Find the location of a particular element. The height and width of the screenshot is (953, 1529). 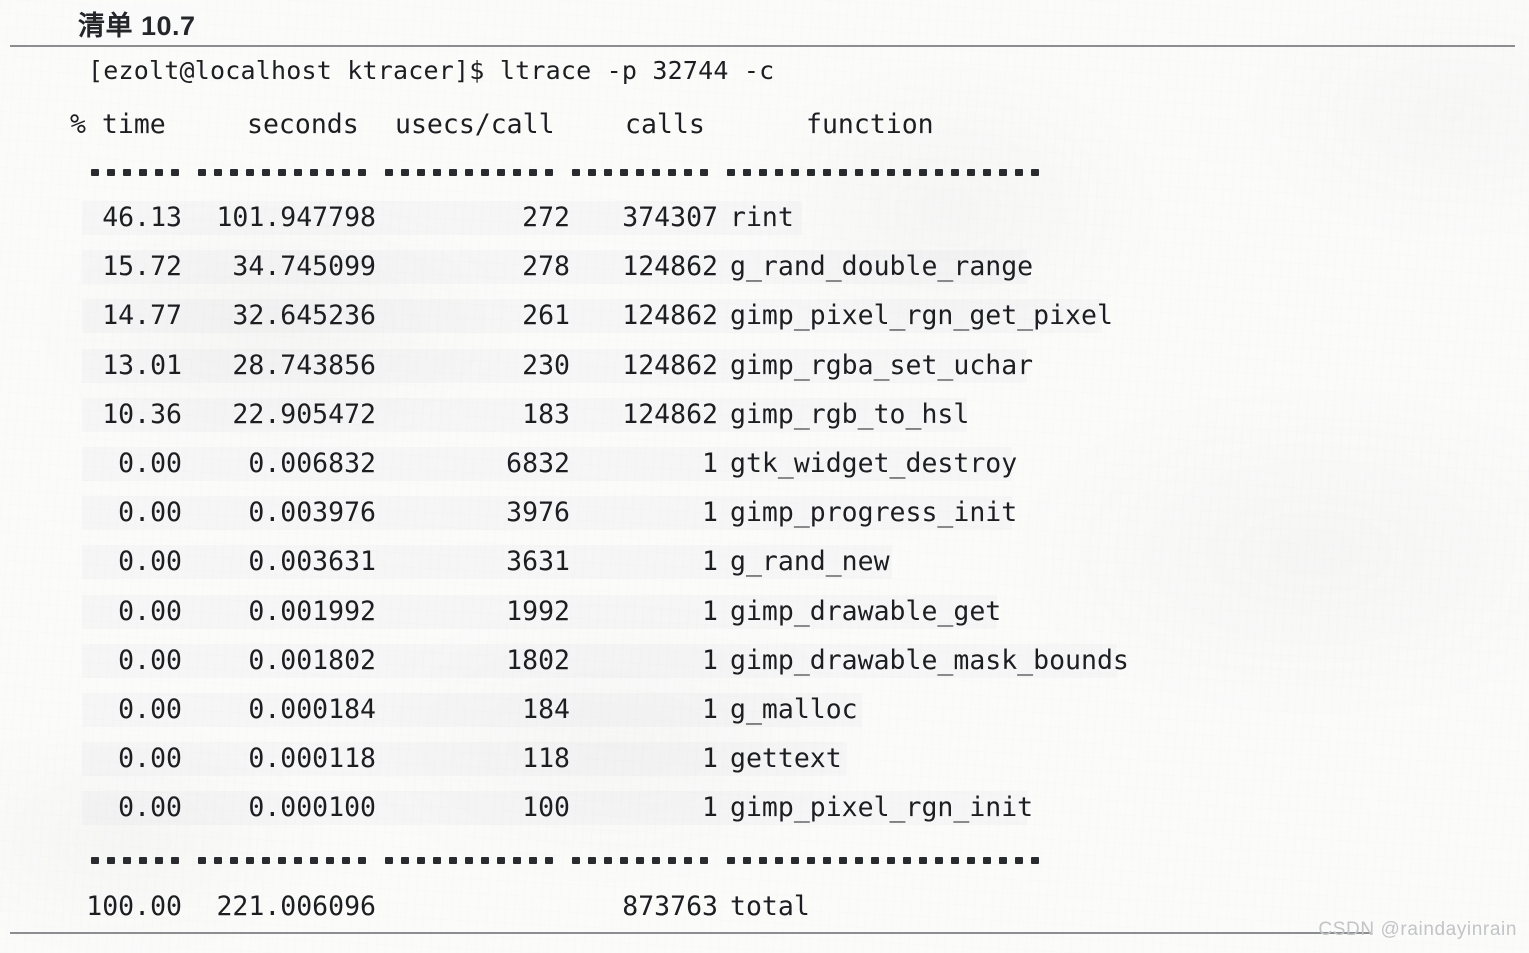

separator-dots-bottom is located at coordinates (566, 859).